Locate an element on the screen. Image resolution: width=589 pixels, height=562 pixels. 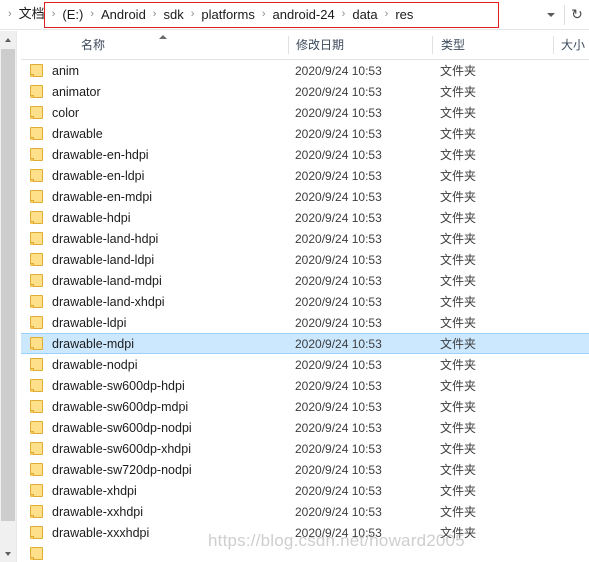
file-row: drawable-land-ldpi 2020/9/24 10:53 文件夹 is located at coordinates (305, 259).